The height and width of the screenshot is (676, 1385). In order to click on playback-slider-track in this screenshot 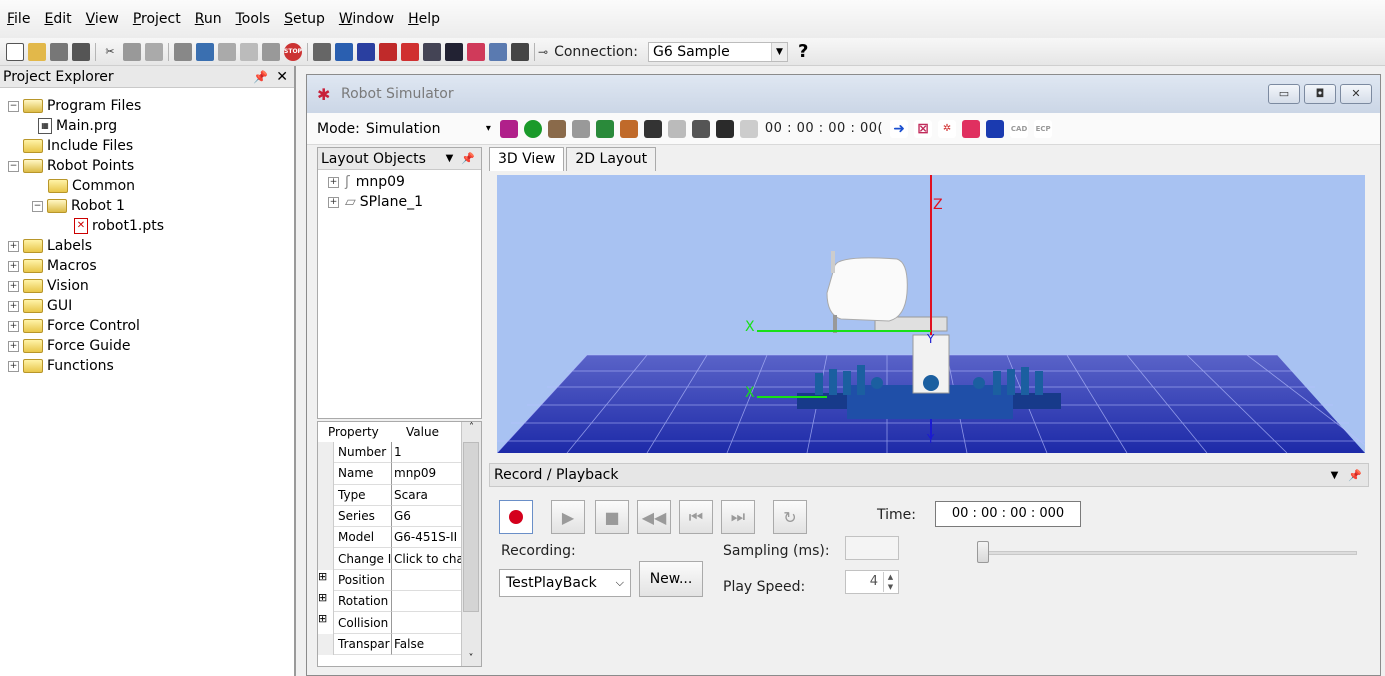, I will do `click(1168, 553)`.